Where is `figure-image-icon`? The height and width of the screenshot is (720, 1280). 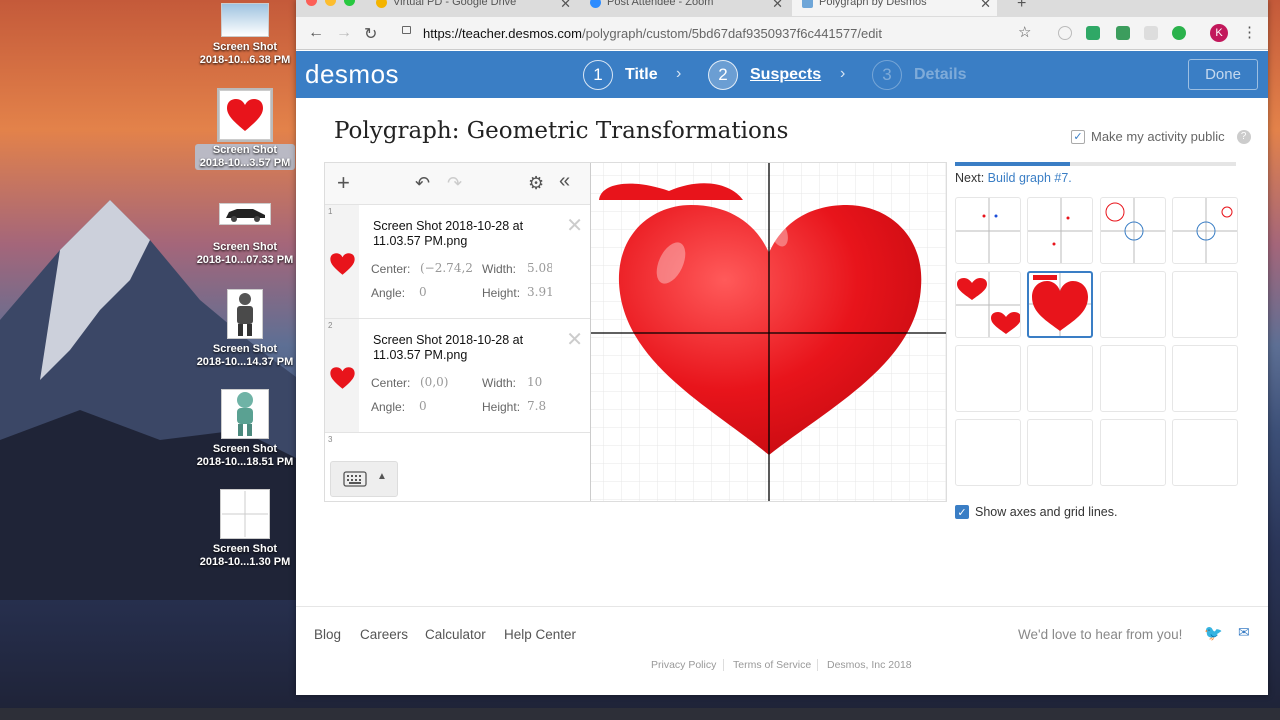 figure-image-icon is located at coordinates (245, 314).